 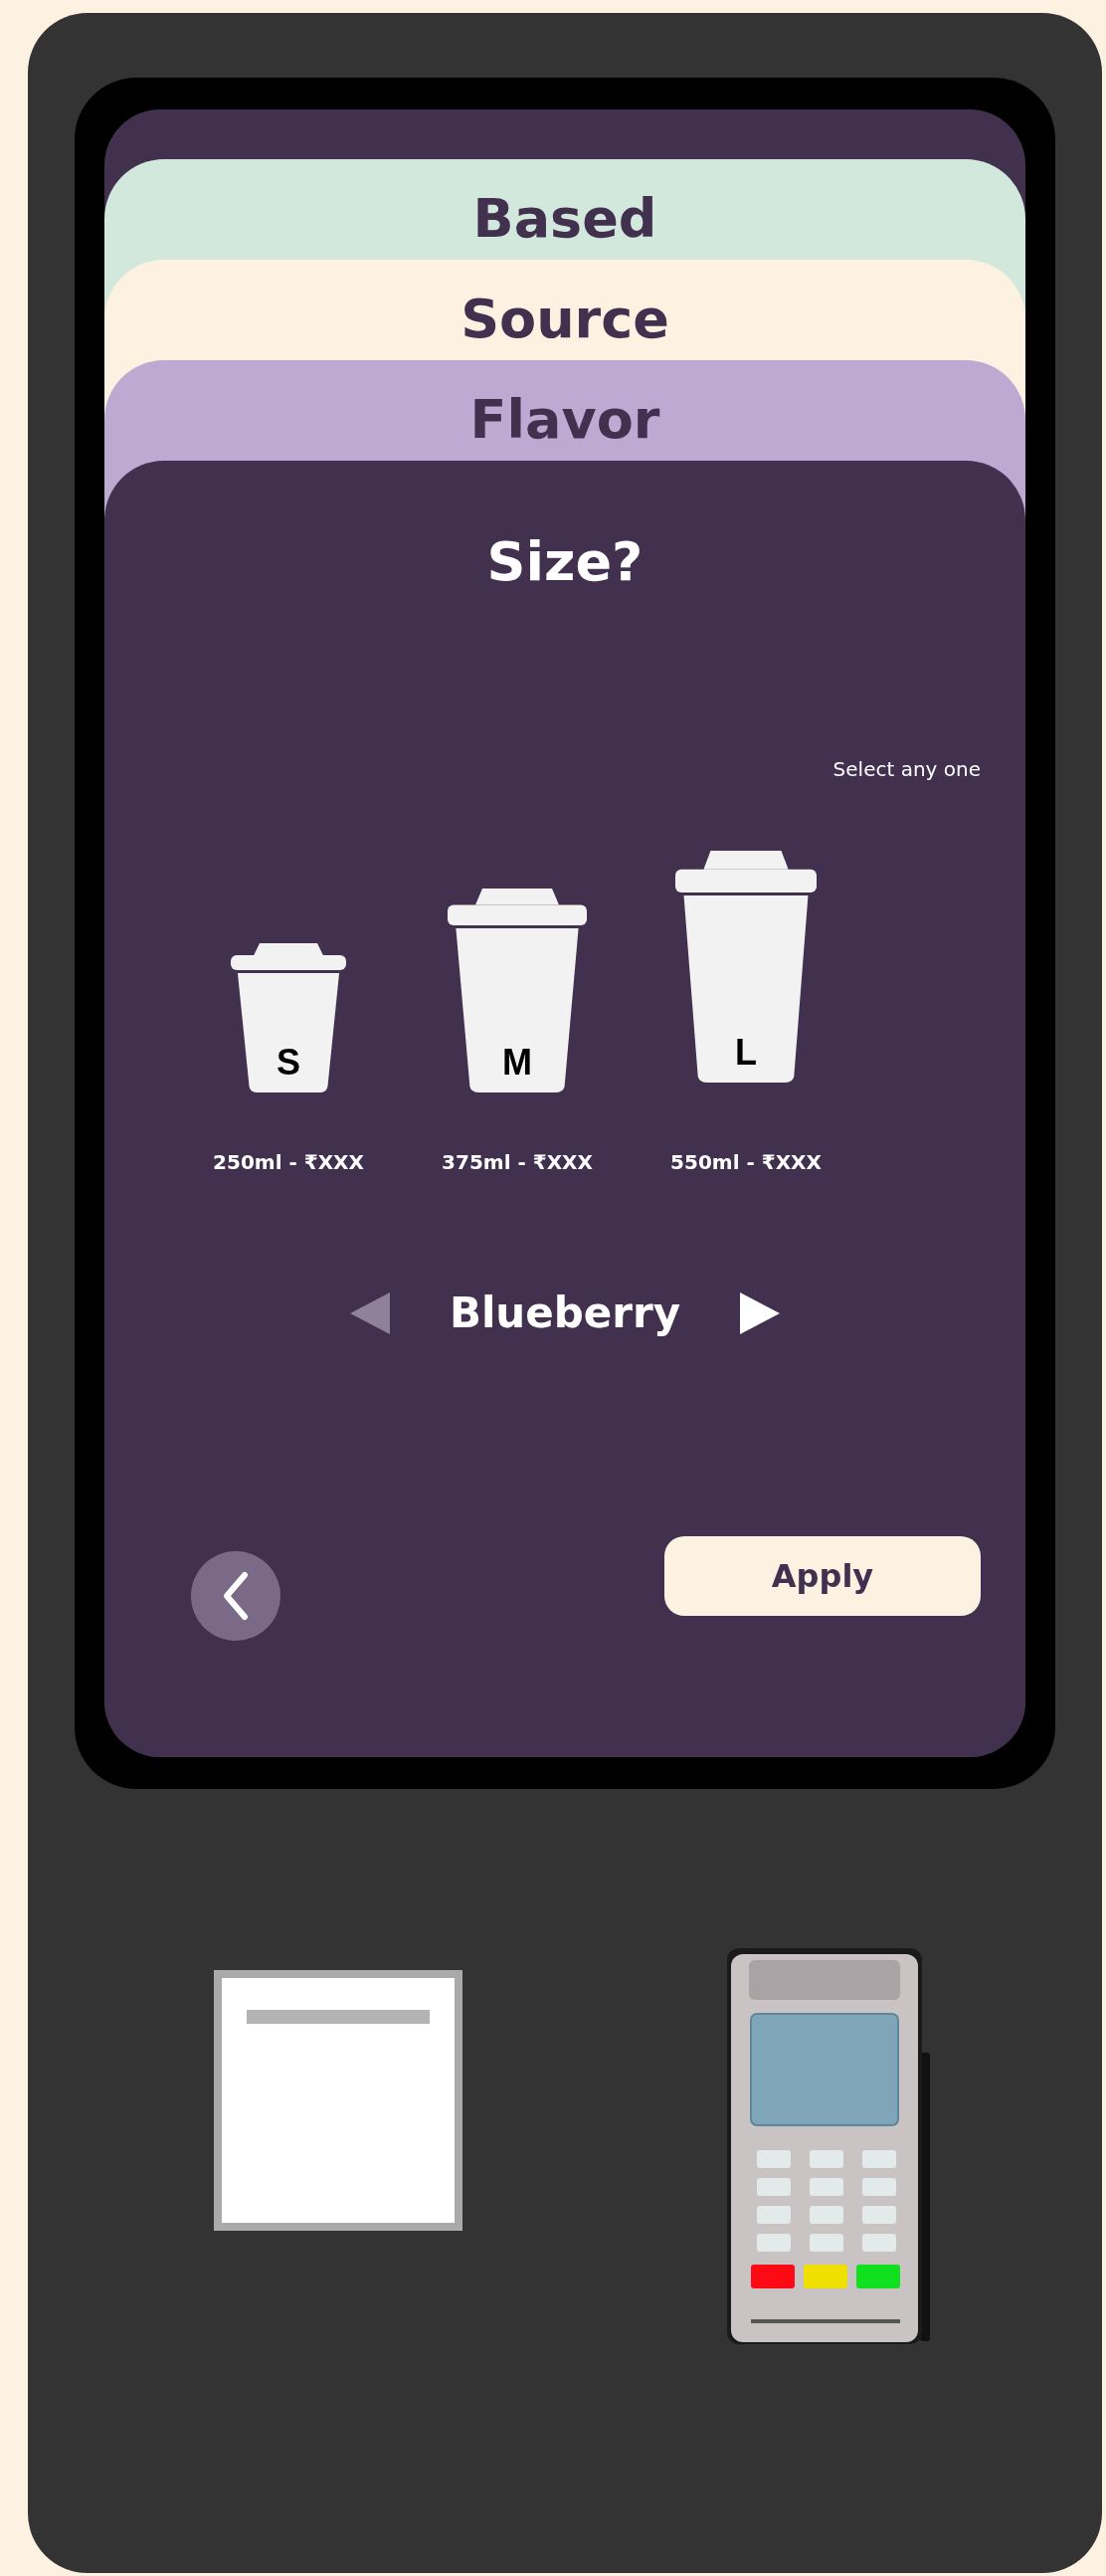 I want to click on chevron-left-icon, so click(x=236, y=1596).